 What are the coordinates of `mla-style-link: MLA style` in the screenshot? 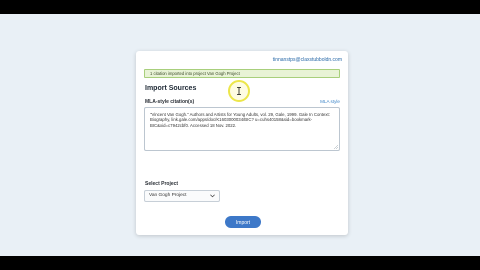 It's located at (330, 101).